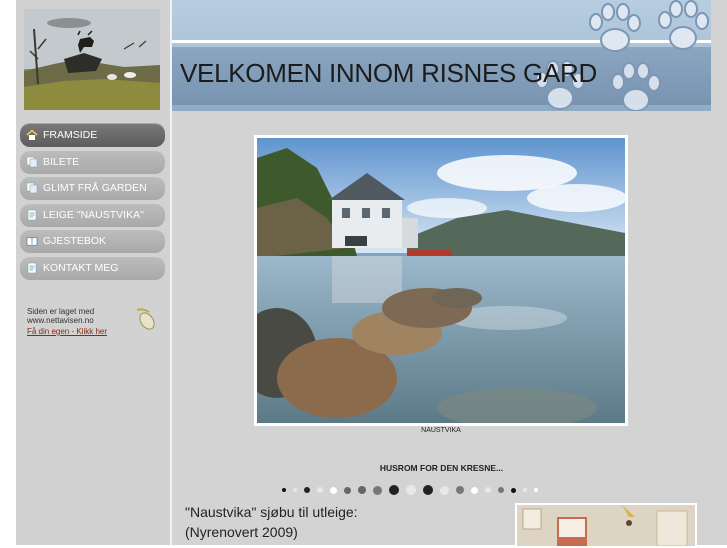 The height and width of the screenshot is (548, 727). I want to click on page-title: VELKOMEN INNOM RISNES GARD, so click(388, 73).